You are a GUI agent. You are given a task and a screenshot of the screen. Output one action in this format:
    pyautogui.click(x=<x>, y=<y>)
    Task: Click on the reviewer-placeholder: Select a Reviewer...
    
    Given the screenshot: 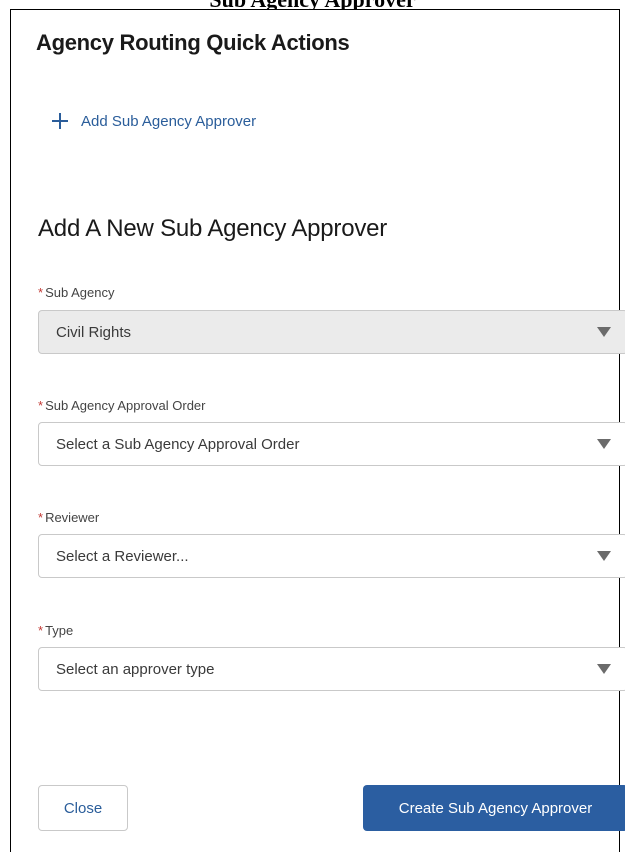 What is the action you would take?
    pyautogui.click(x=122, y=556)
    